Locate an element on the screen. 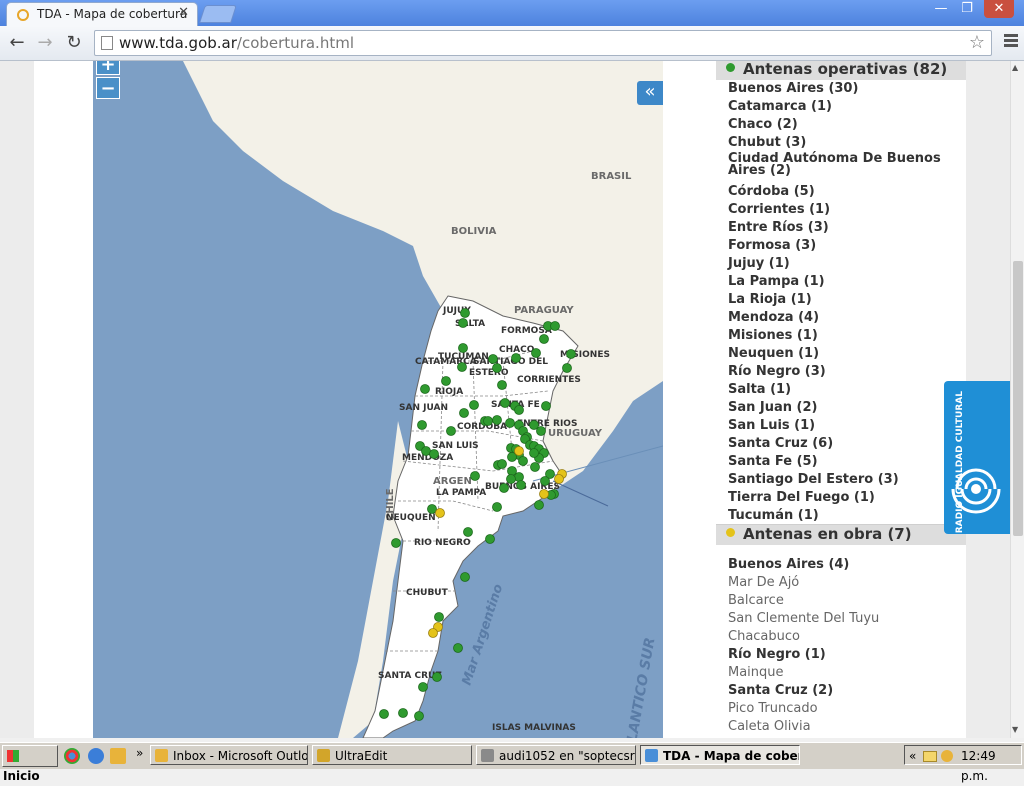 Image resolution: width=1024 pixels, height=786 pixels. outlook-quicklaunch-icon is located at coordinates (118, 756).